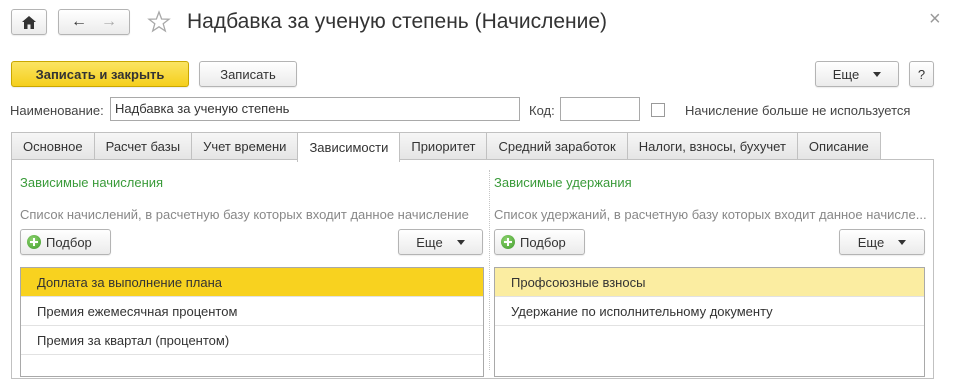 Image resolution: width=961 pixels, height=379 pixels. What do you see at coordinates (349, 147) in the screenshot?
I see `tab-dependencies: Зависимости` at bounding box center [349, 147].